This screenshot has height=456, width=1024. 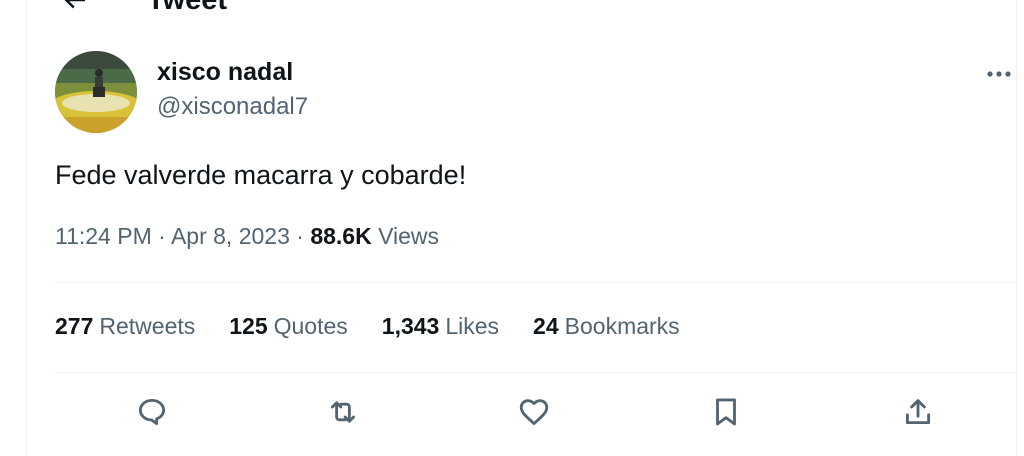 I want to click on views-label: Views, so click(x=409, y=236).